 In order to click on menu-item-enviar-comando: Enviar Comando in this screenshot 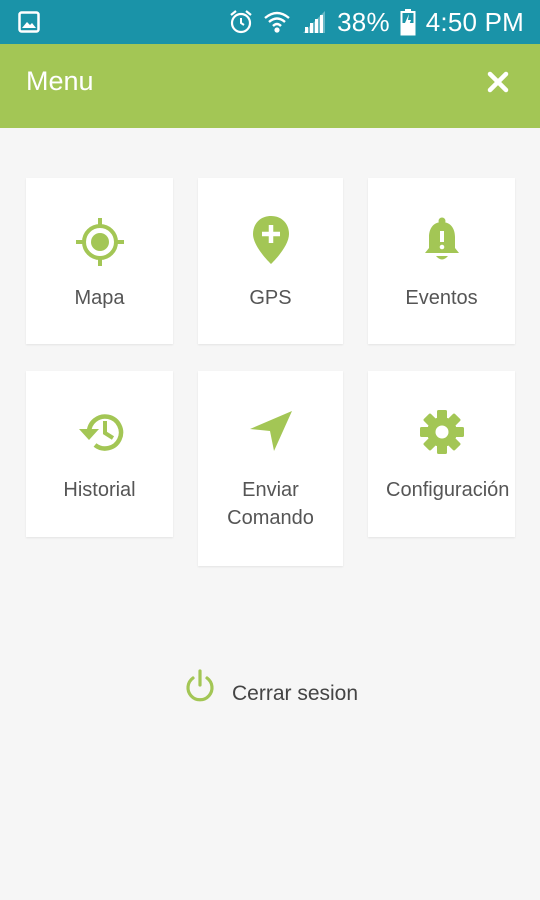, I will do `click(270, 468)`.